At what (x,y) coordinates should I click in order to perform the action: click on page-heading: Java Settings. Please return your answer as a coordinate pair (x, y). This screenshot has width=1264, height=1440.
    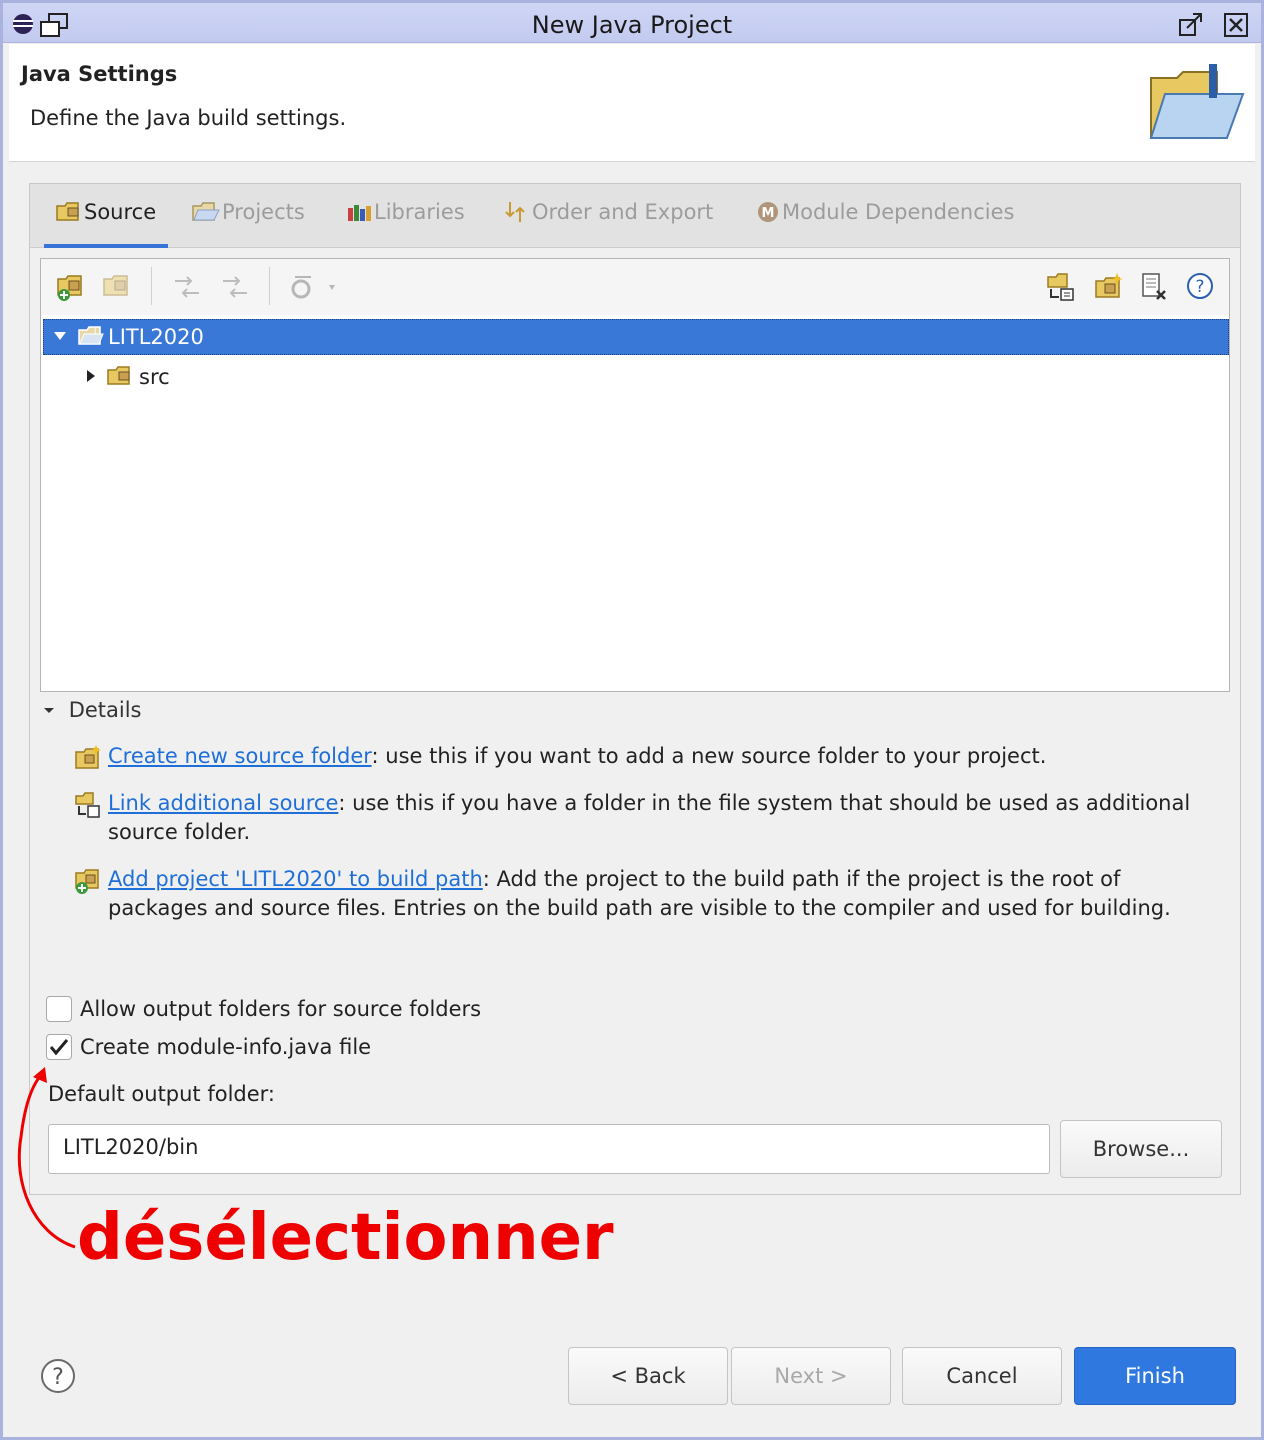
    Looking at the image, I should click on (99, 74).